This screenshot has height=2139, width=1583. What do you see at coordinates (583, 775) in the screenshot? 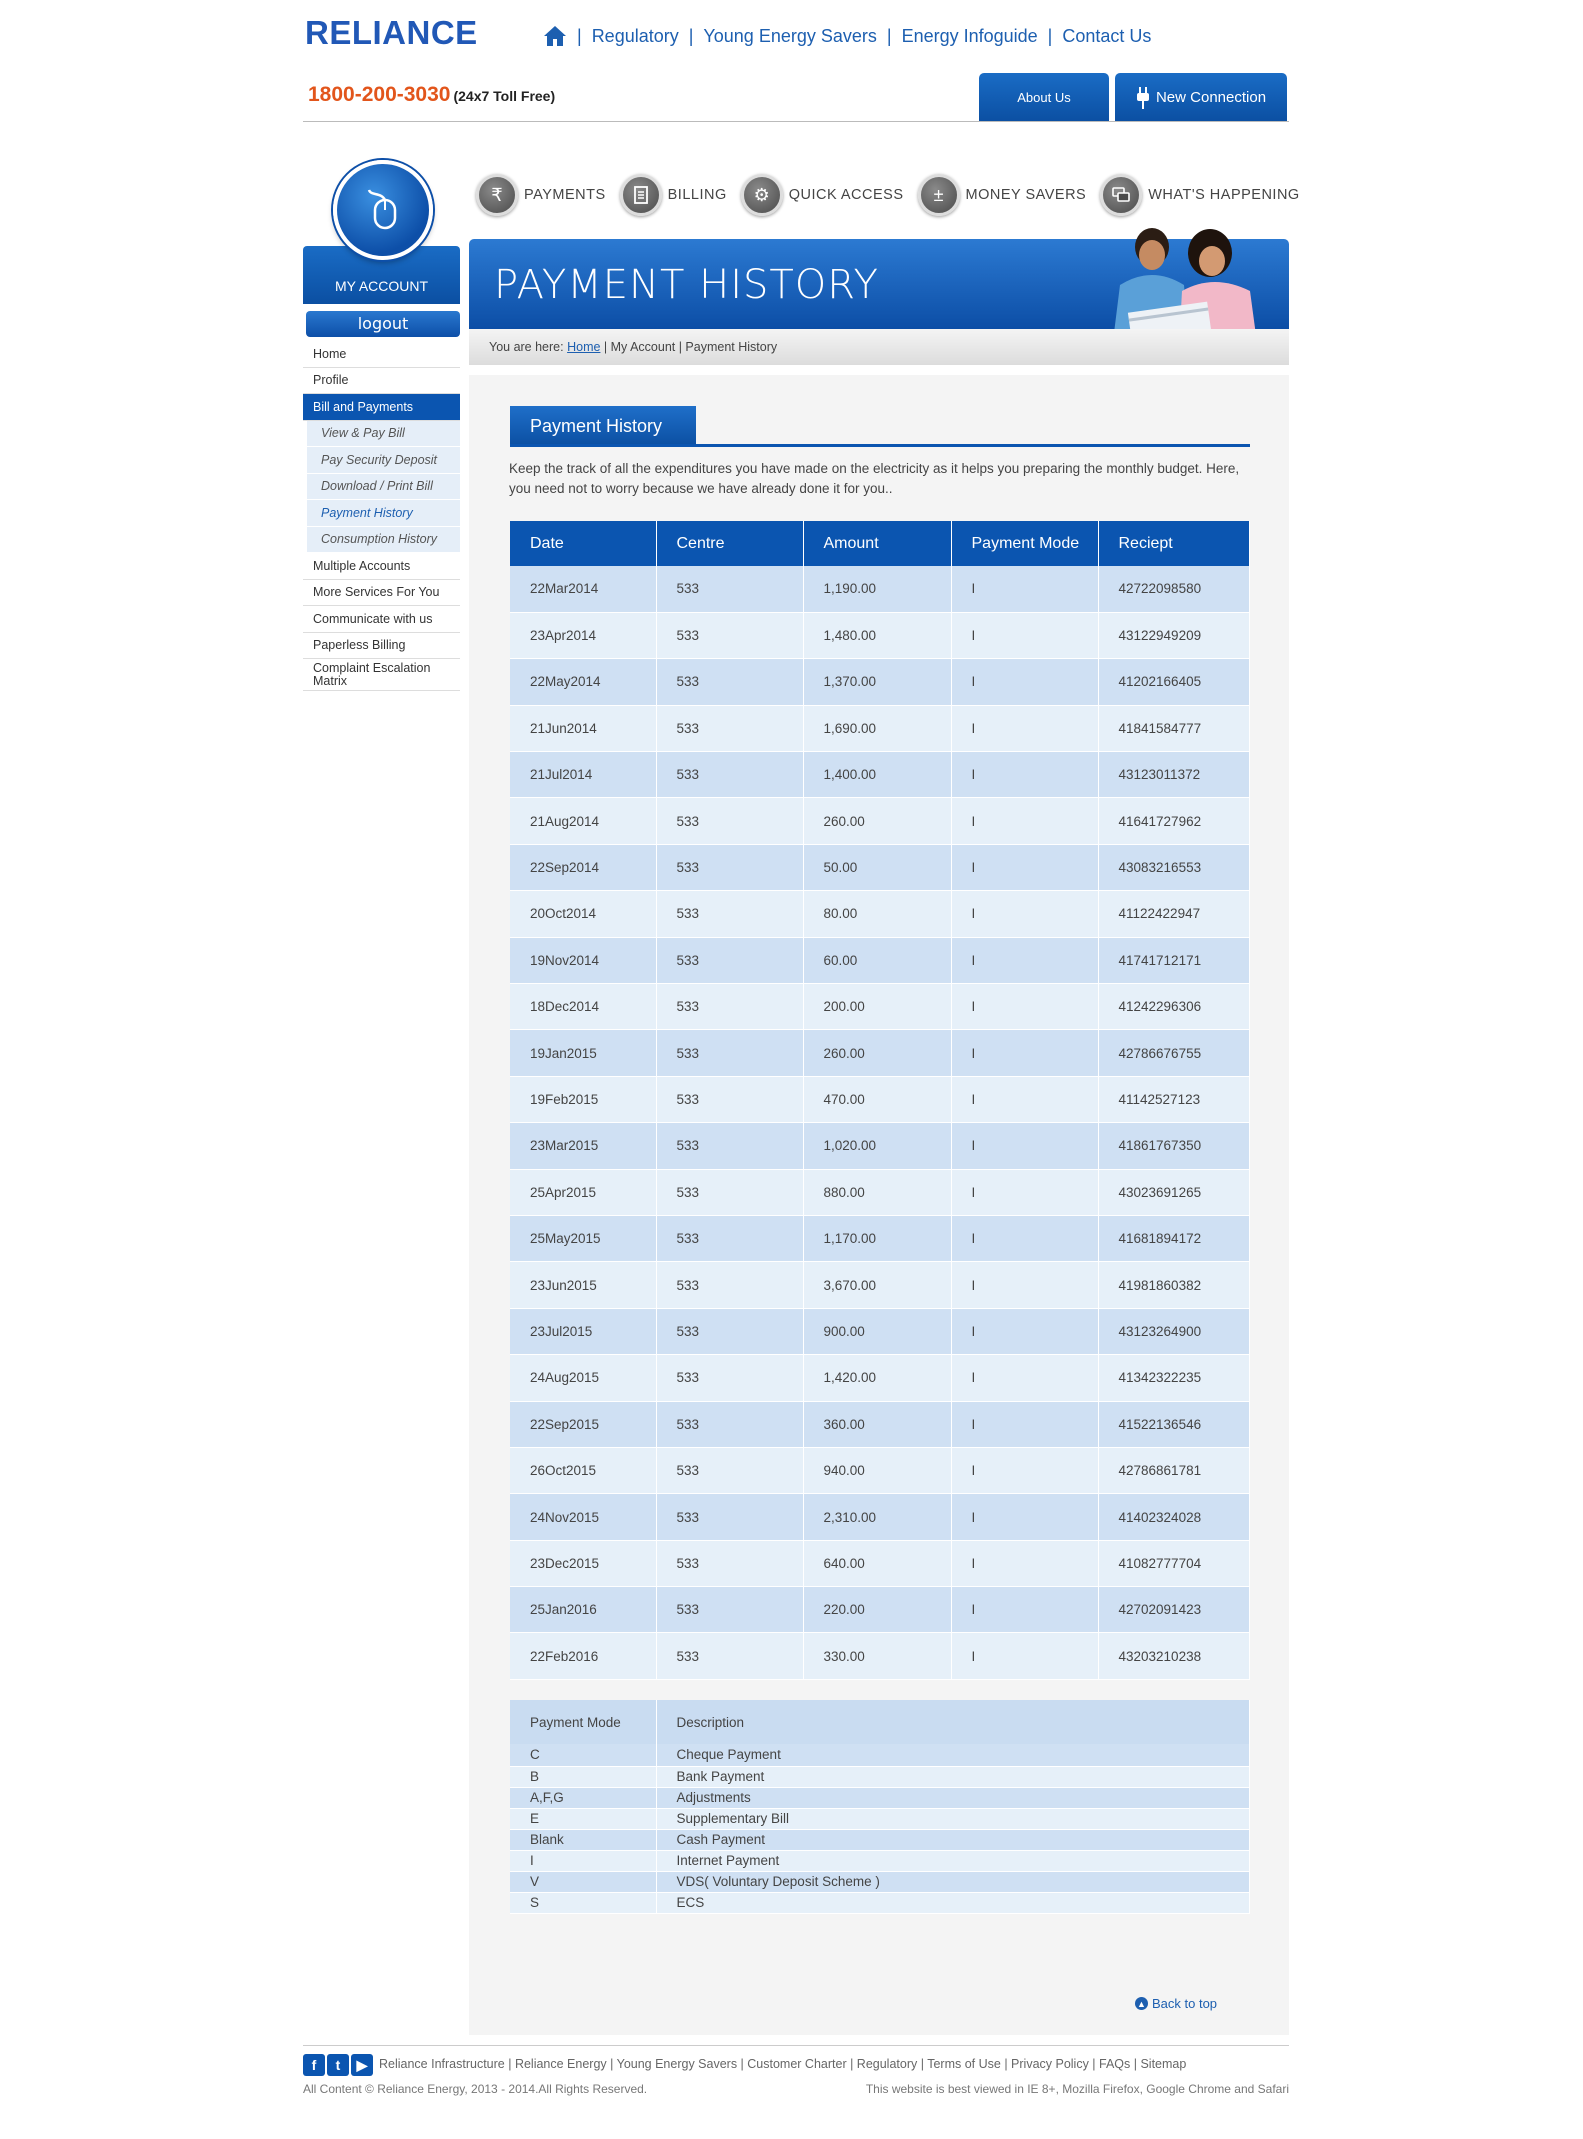
I see `cell-date: 21Jul2014` at bounding box center [583, 775].